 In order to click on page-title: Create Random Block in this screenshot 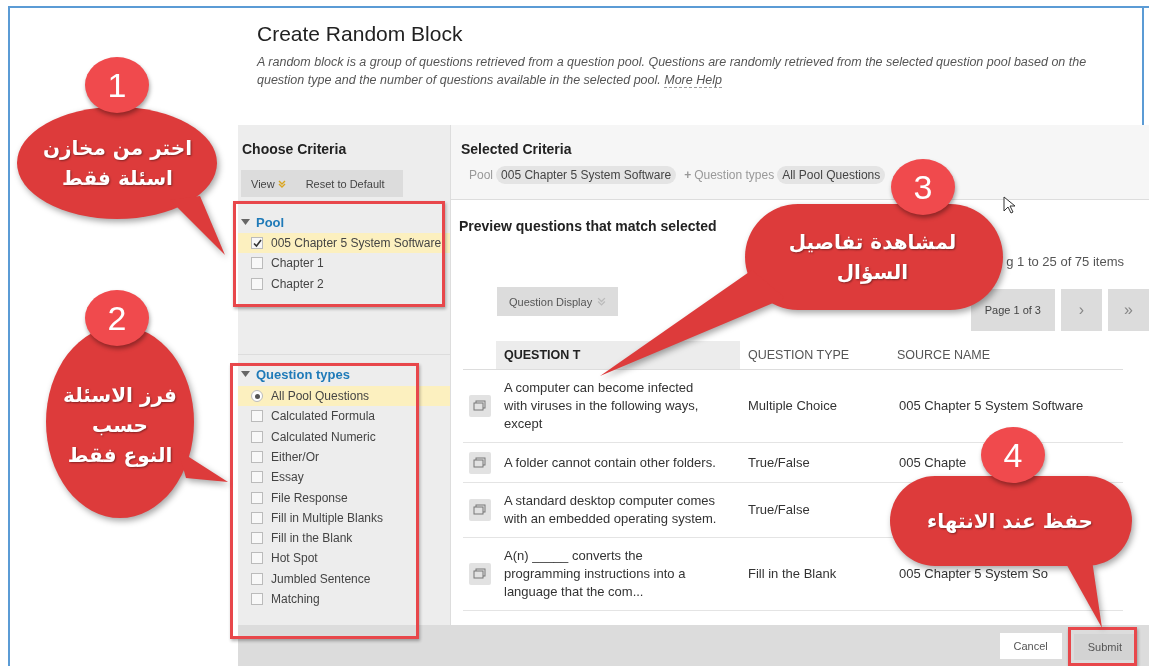, I will do `click(360, 34)`.